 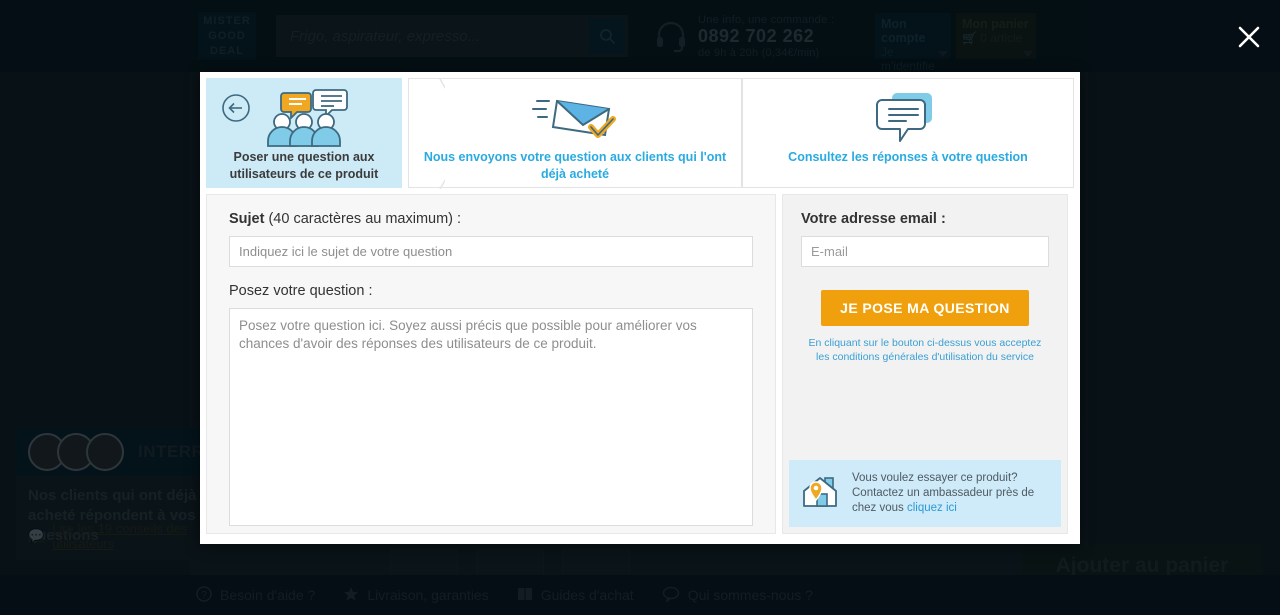 I want to click on question-label: Posez votre question :, so click(x=301, y=291).